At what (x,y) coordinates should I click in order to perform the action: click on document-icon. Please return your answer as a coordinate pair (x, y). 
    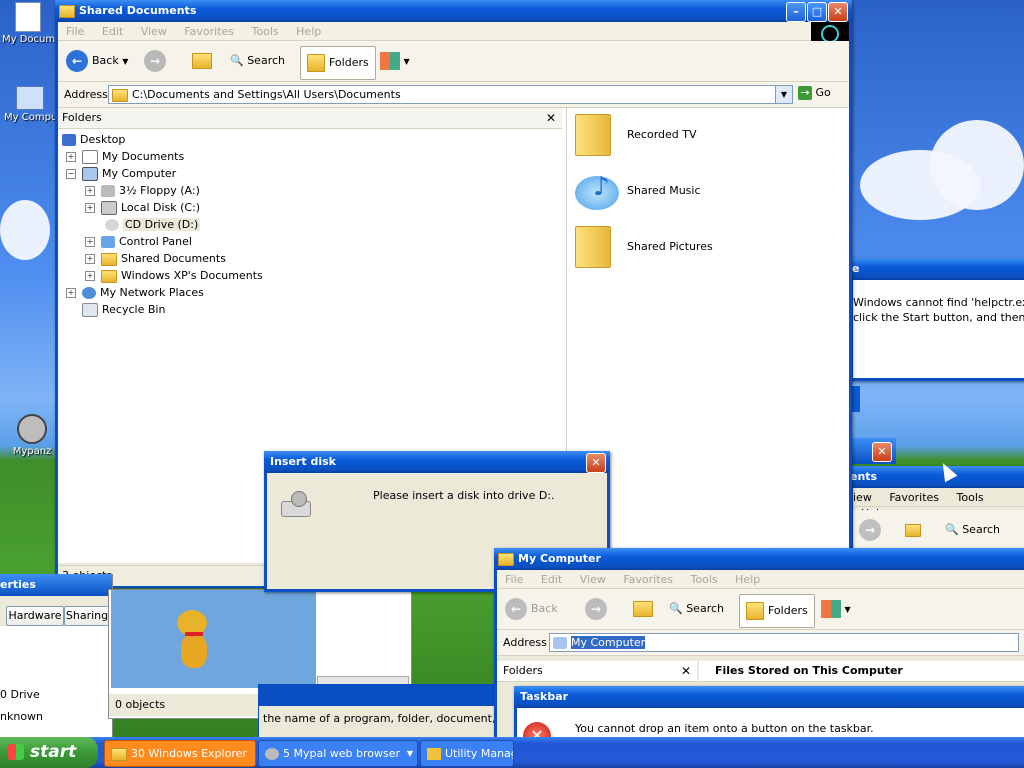
    Looking at the image, I should click on (90, 157).